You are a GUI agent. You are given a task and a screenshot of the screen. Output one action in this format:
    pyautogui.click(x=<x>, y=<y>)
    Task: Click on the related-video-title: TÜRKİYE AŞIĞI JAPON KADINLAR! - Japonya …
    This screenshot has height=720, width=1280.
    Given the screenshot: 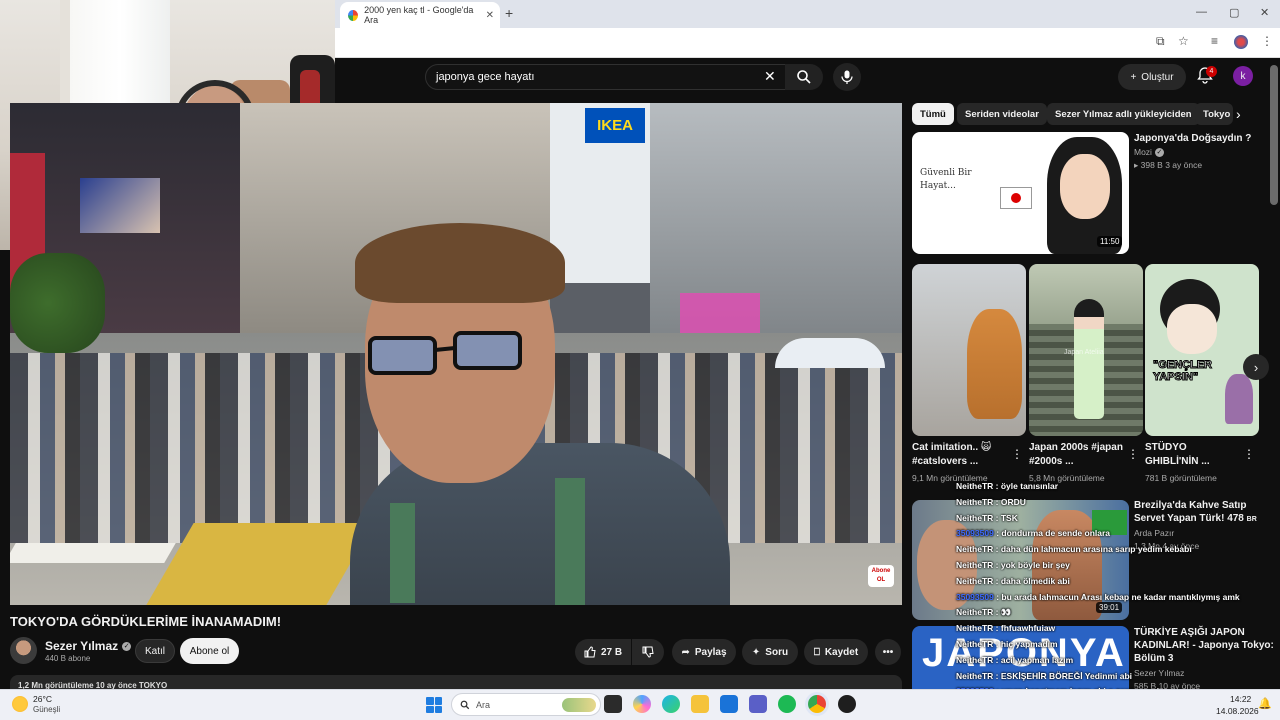 What is the action you would take?
    pyautogui.click(x=1204, y=645)
    